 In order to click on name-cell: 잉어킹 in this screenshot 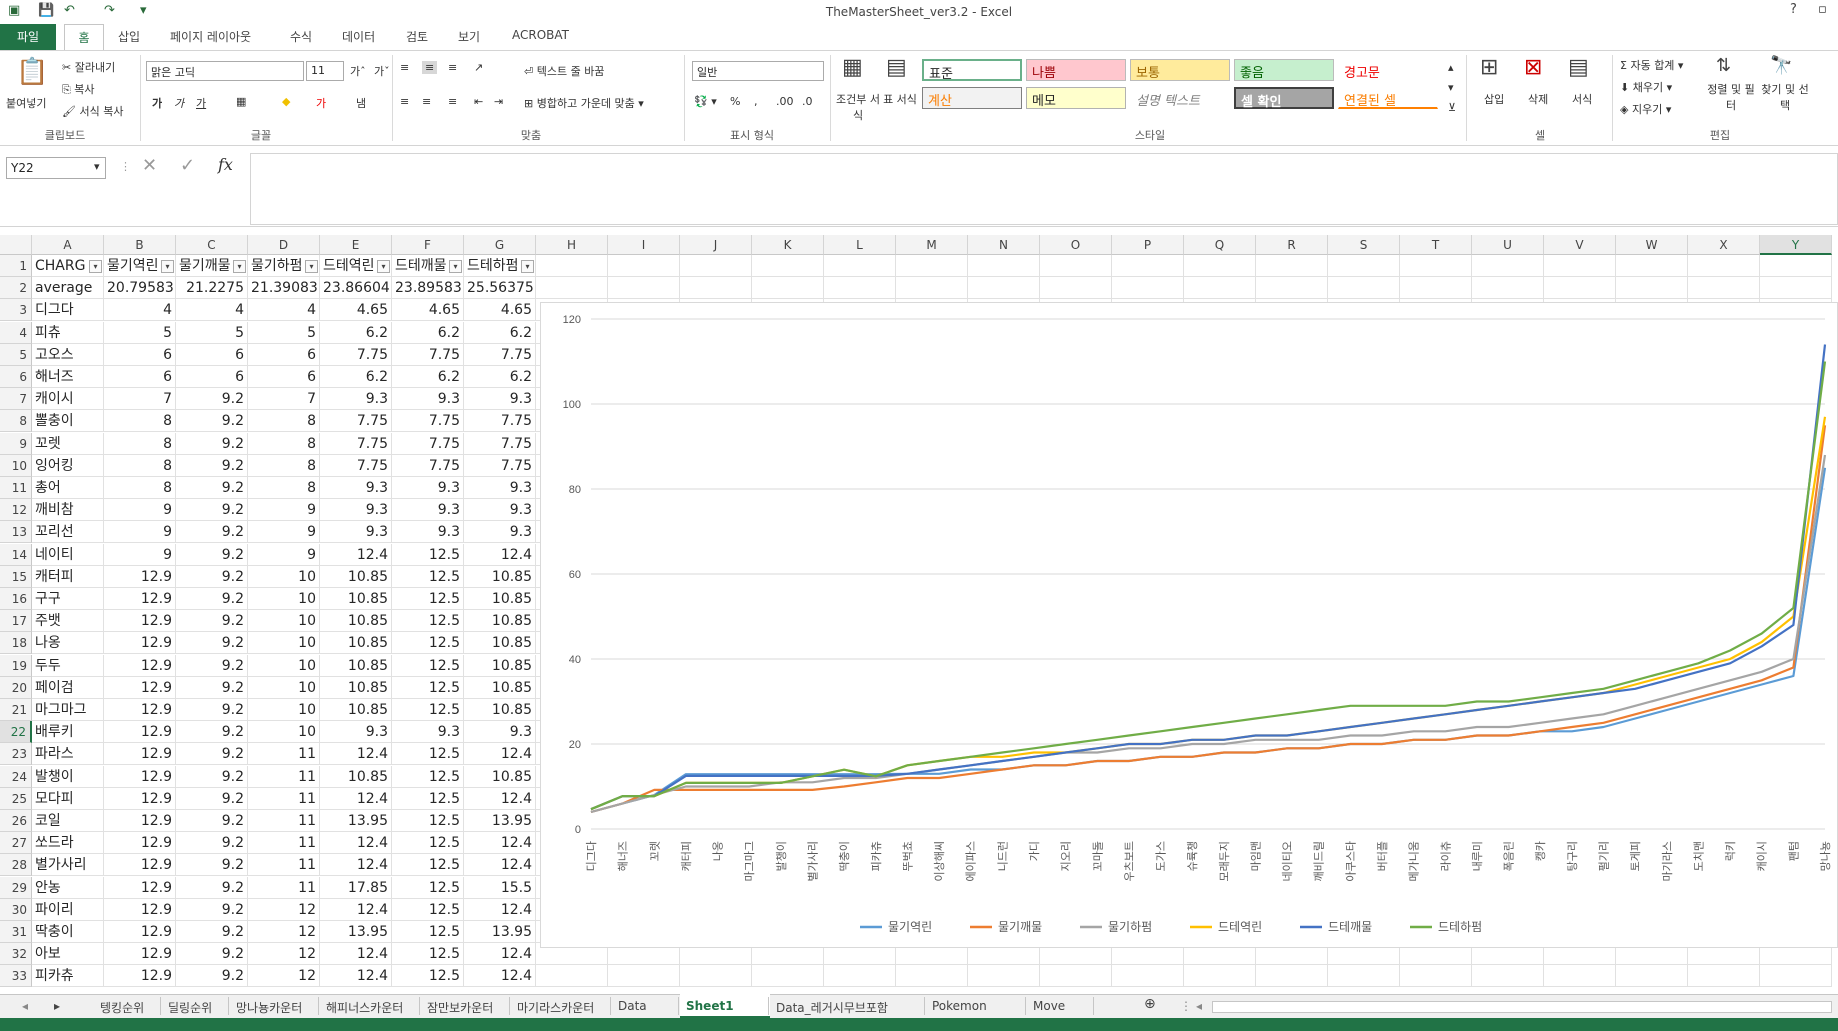, I will do `click(68, 465)`.